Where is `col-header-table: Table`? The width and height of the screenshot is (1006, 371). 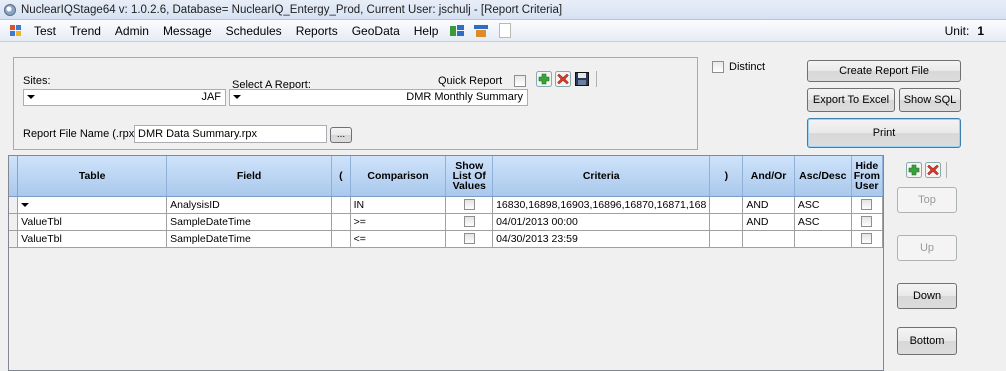 col-header-table: Table is located at coordinates (92, 176).